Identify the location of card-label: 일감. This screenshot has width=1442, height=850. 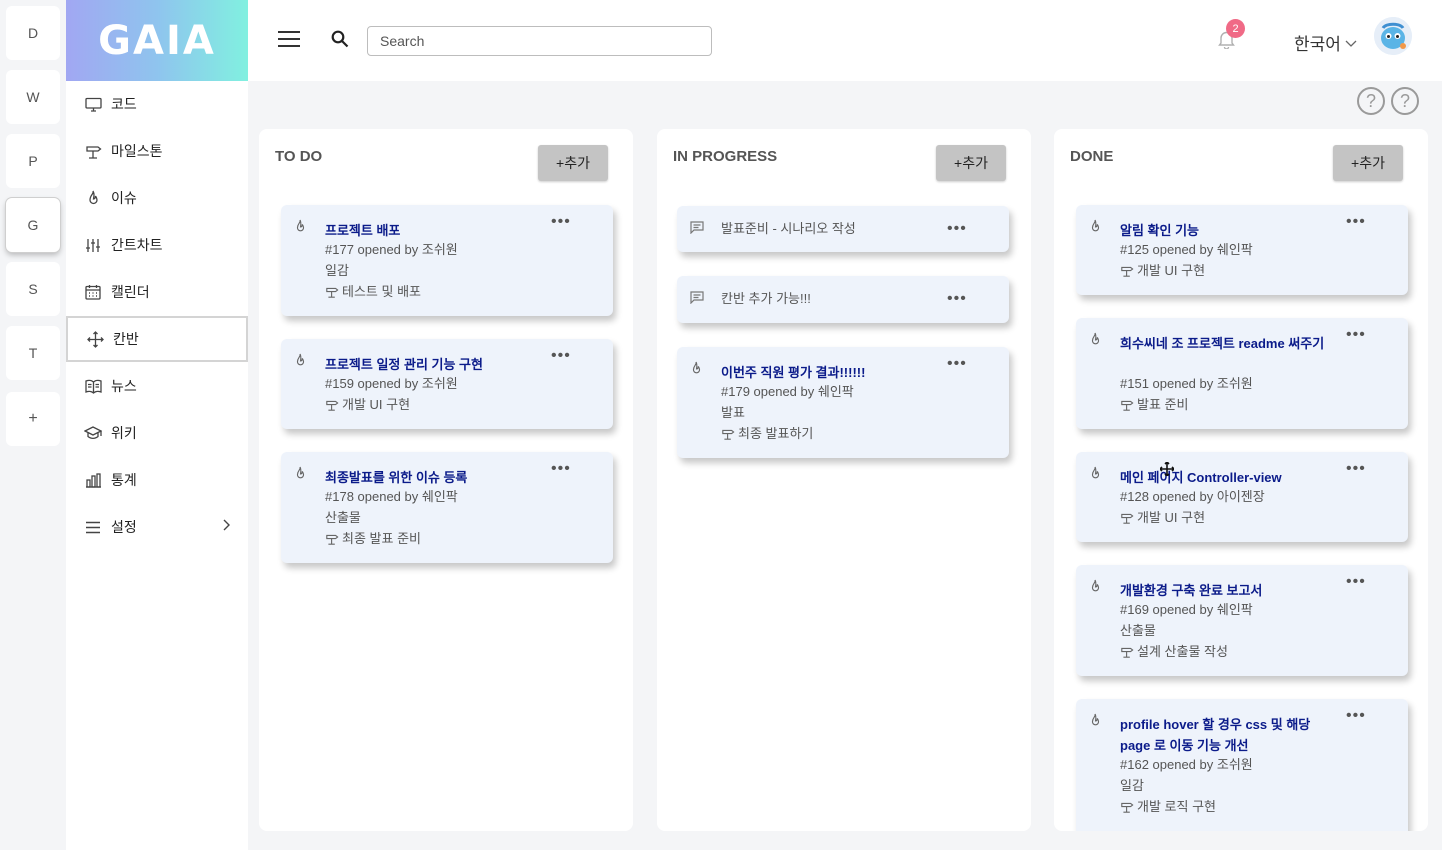
(337, 270).